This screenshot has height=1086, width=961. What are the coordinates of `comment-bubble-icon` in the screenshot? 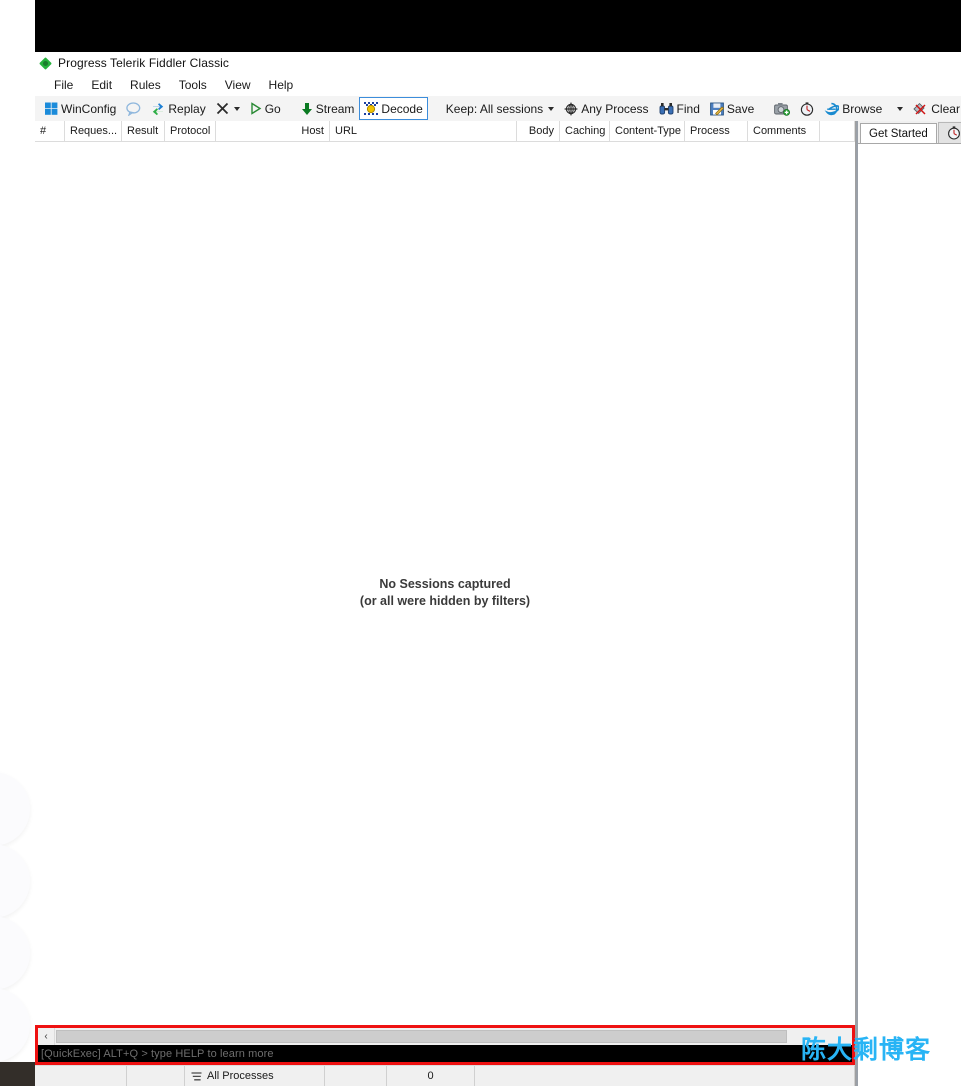 It's located at (133, 109).